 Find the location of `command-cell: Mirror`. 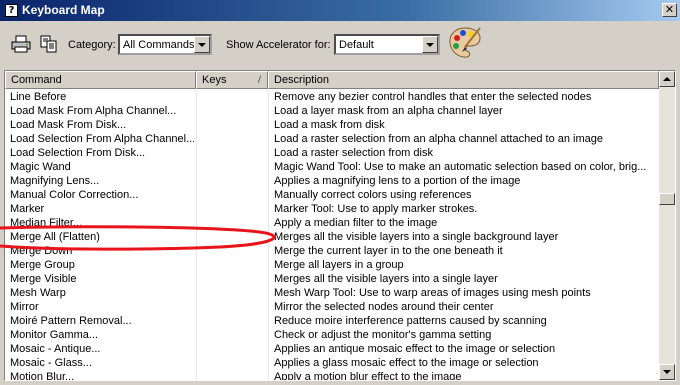

command-cell: Mirror is located at coordinates (24, 307).